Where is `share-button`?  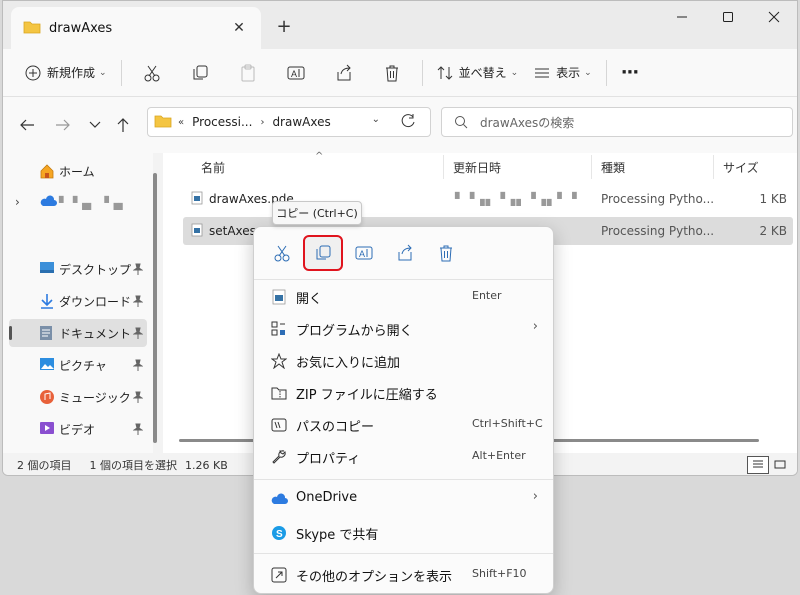
share-button is located at coordinates (344, 73).